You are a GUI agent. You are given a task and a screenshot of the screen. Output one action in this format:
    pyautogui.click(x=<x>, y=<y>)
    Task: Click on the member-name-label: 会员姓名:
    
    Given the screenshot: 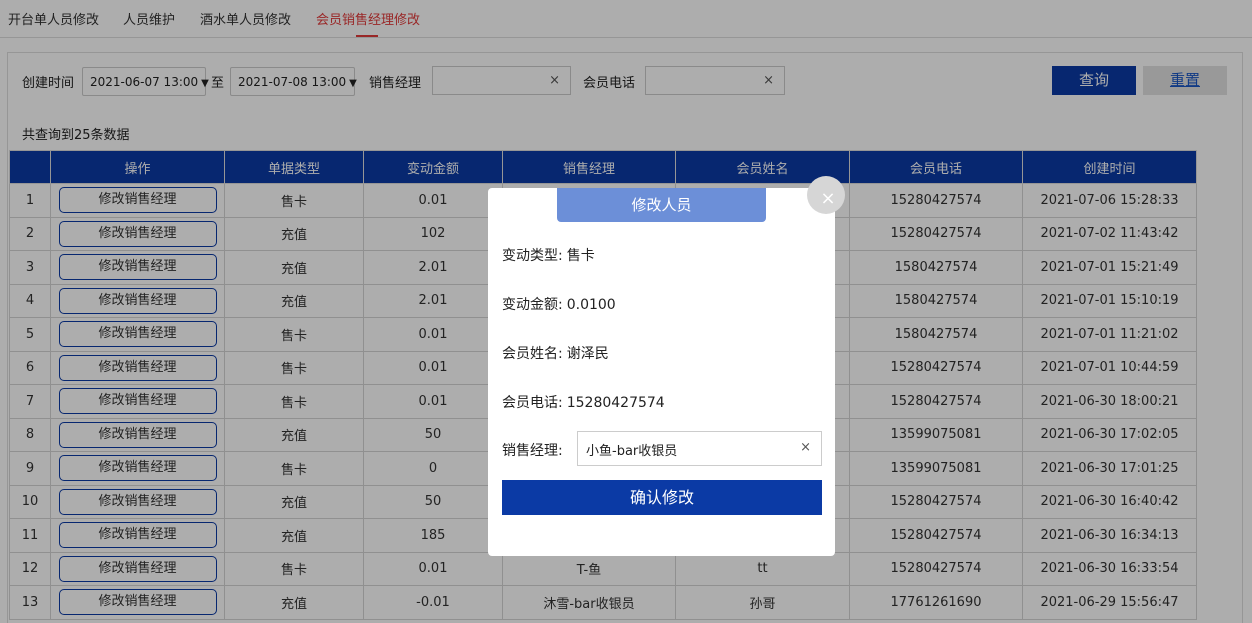 What is the action you would take?
    pyautogui.click(x=532, y=354)
    